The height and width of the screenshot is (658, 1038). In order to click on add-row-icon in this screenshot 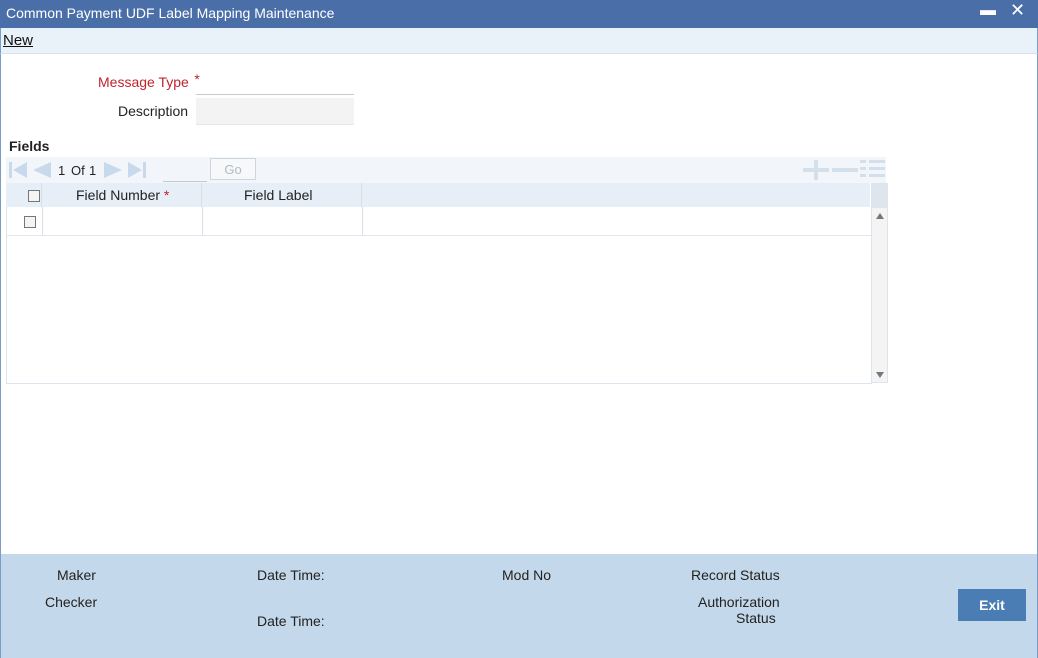, I will do `click(816, 170)`.